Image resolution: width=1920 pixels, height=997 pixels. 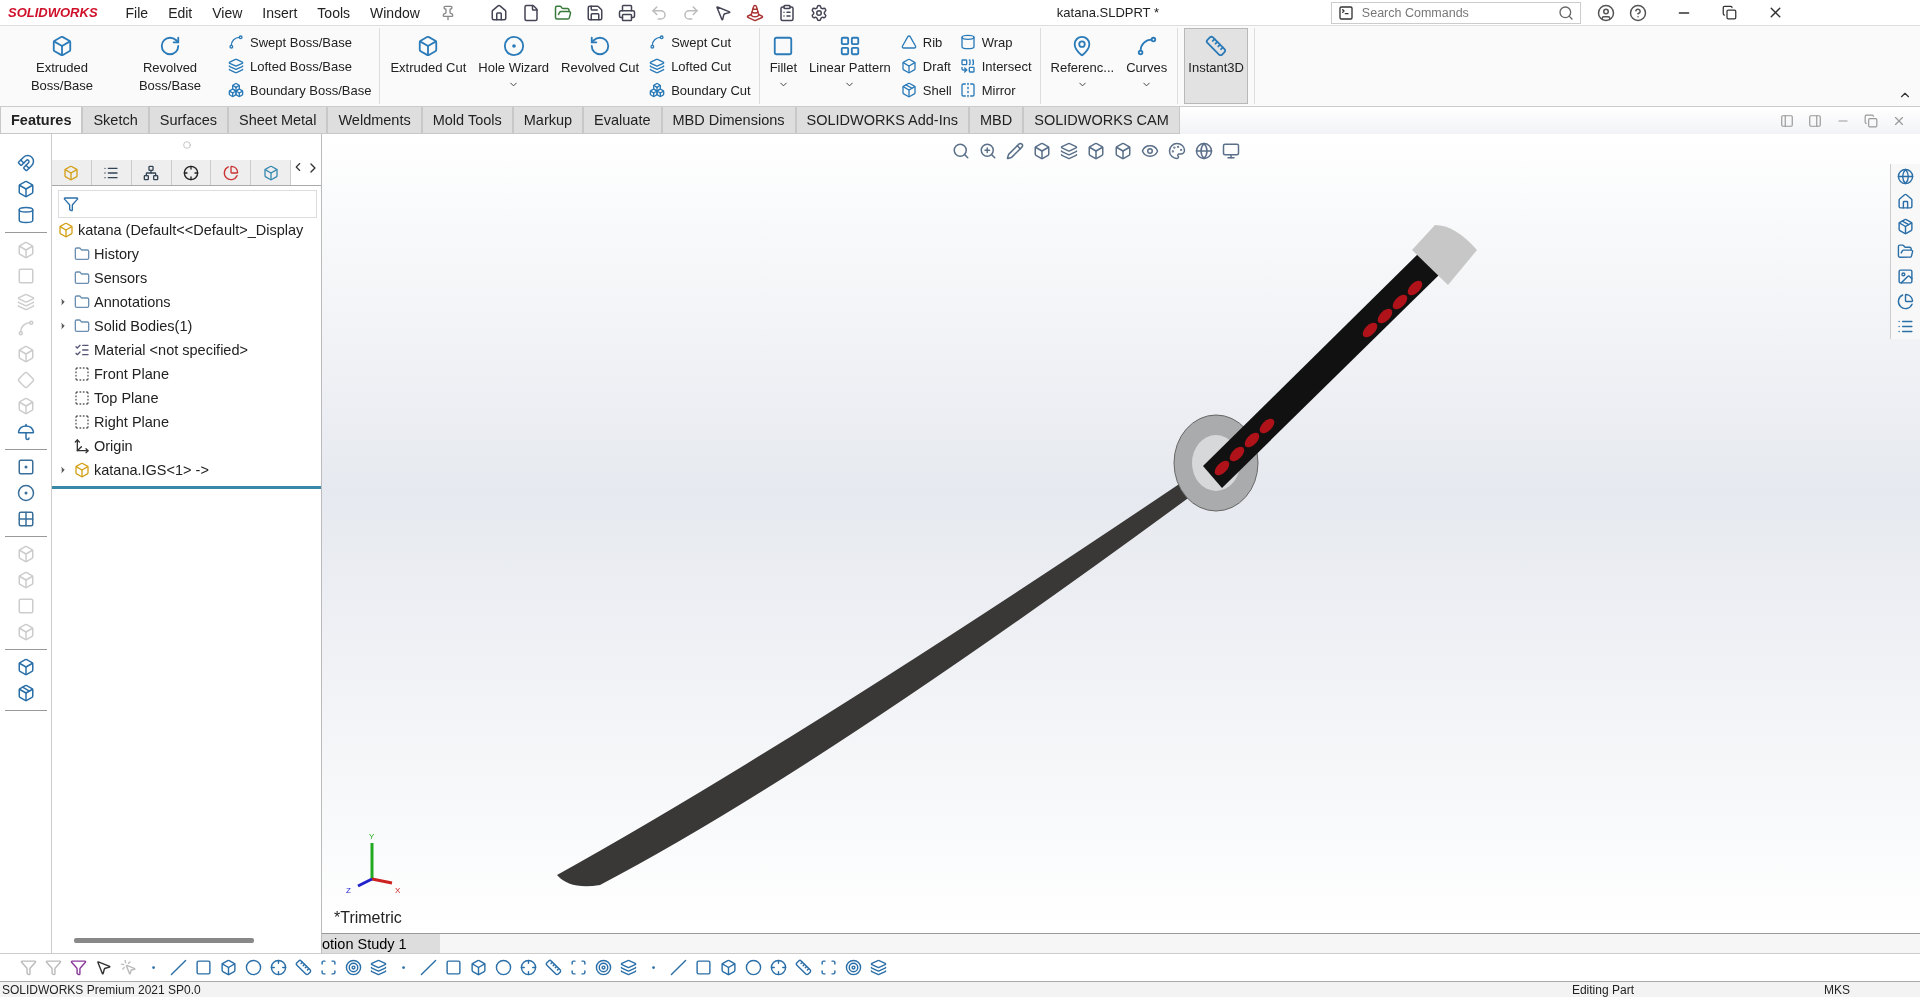 I want to click on ribbon-button: Fillet, so click(x=783, y=66).